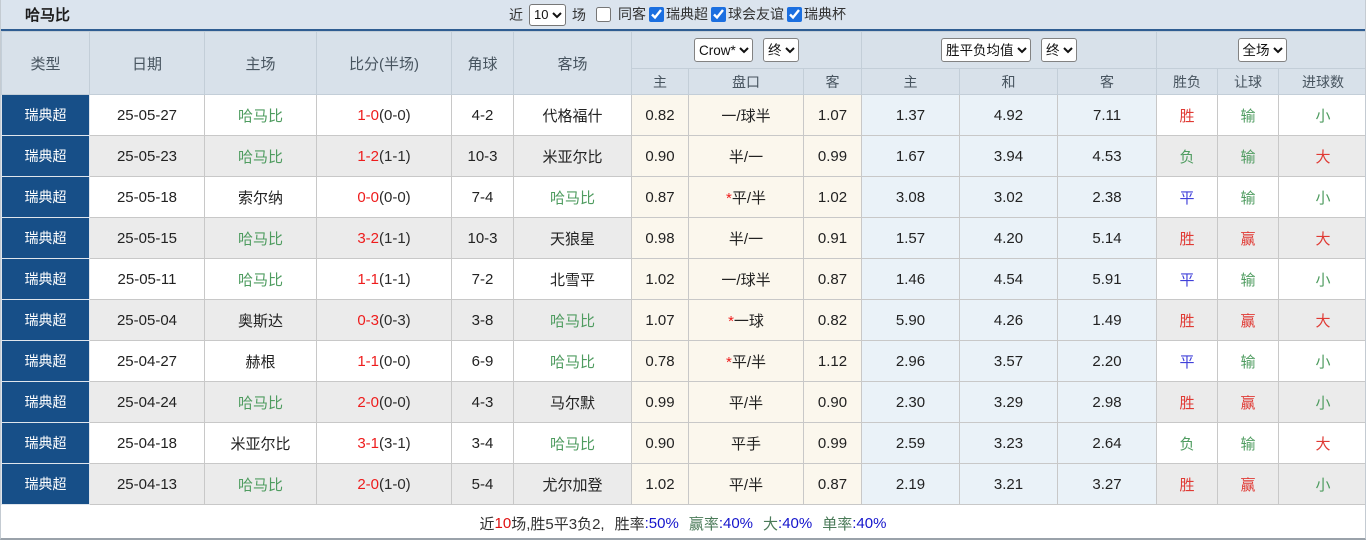 The width and height of the screenshot is (1366, 540). I want to click on mean-time-select: 终, so click(1059, 50).